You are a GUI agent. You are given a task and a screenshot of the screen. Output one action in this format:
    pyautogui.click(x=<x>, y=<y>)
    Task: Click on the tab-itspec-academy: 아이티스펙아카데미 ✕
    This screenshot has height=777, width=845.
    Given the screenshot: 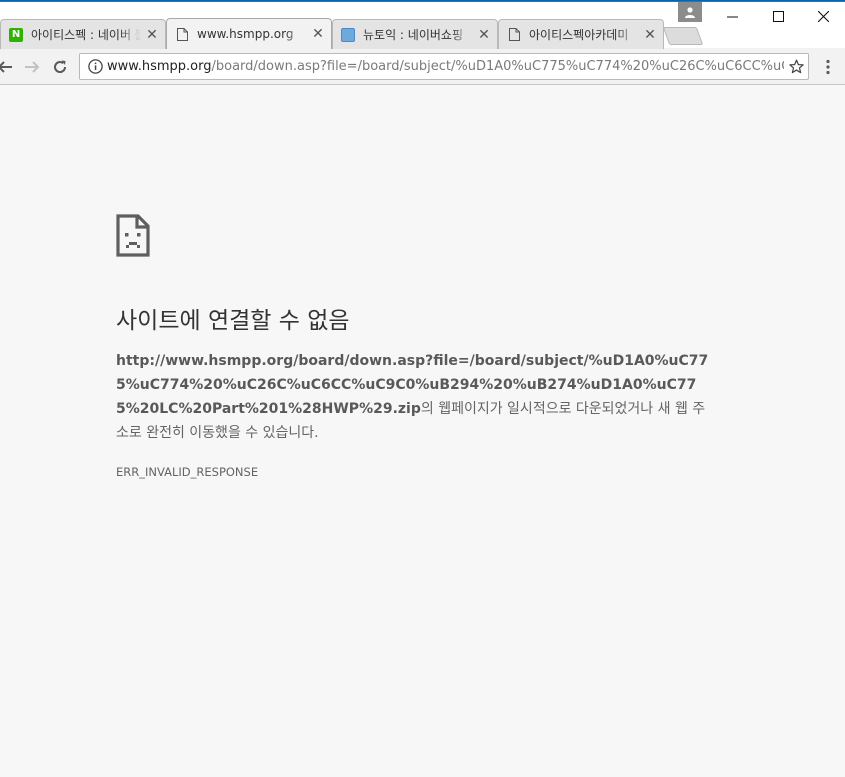 What is the action you would take?
    pyautogui.click(x=581, y=34)
    